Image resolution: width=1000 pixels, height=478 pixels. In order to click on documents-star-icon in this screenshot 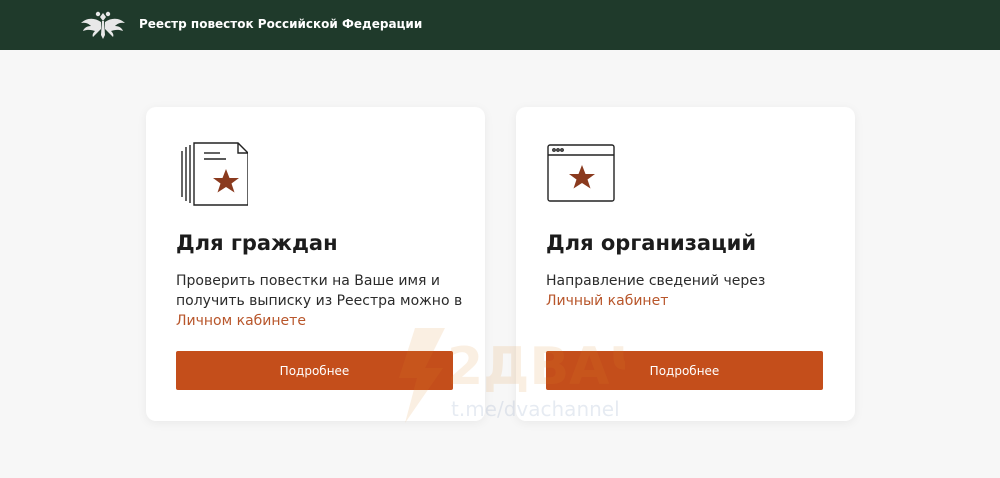, I will do `click(214, 174)`.